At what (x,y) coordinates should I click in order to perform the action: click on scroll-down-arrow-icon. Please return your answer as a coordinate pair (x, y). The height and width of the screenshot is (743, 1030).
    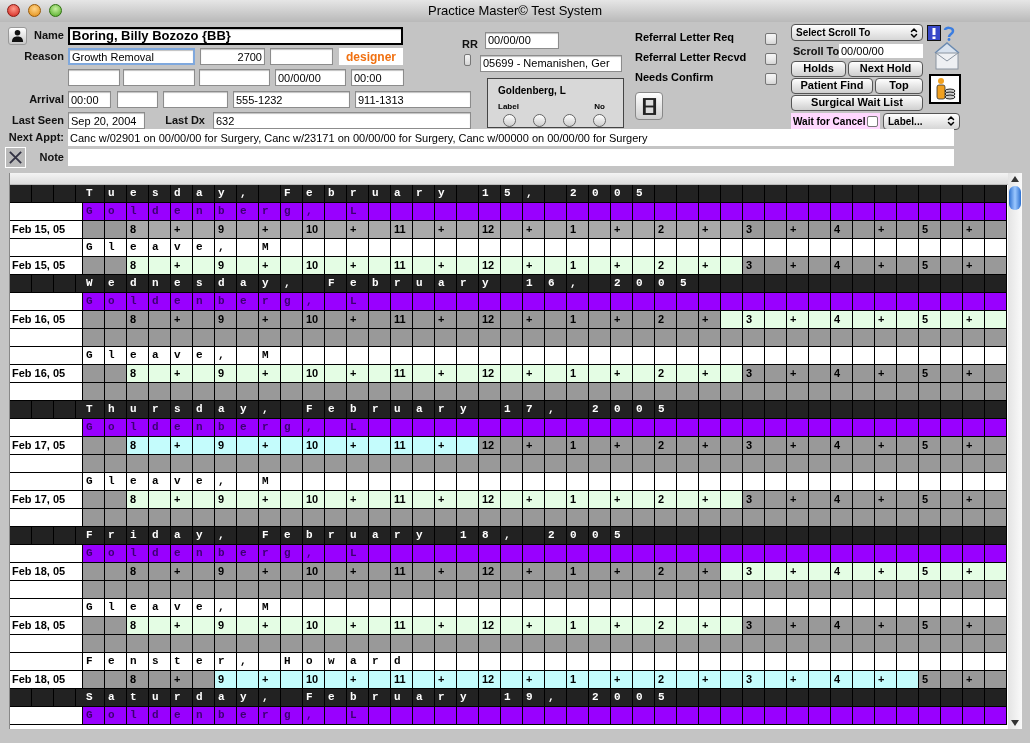
    Looking at the image, I should click on (1015, 723).